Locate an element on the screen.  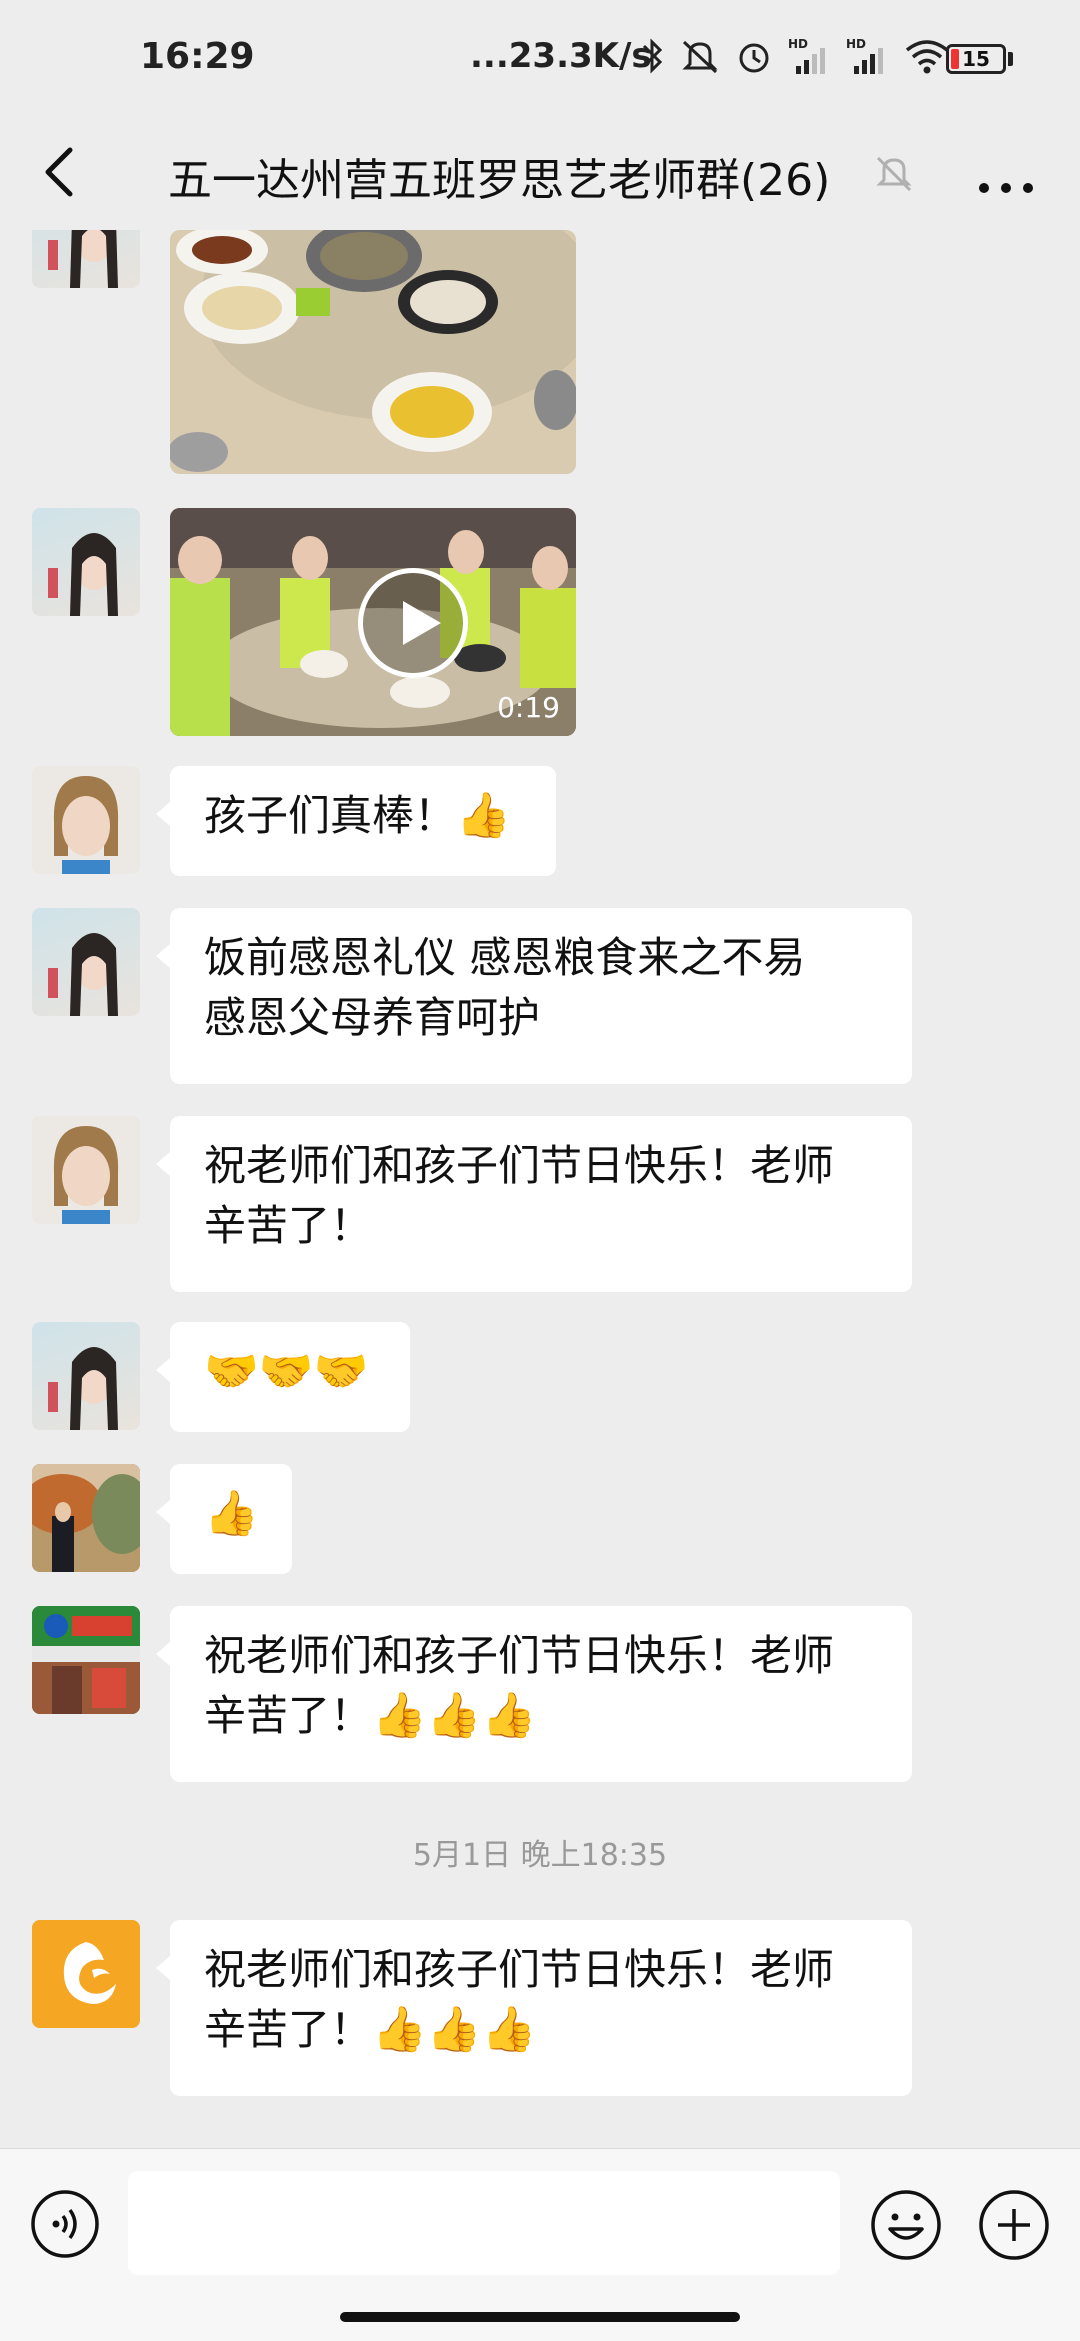
photo-thumbnail is located at coordinates (373, 352).